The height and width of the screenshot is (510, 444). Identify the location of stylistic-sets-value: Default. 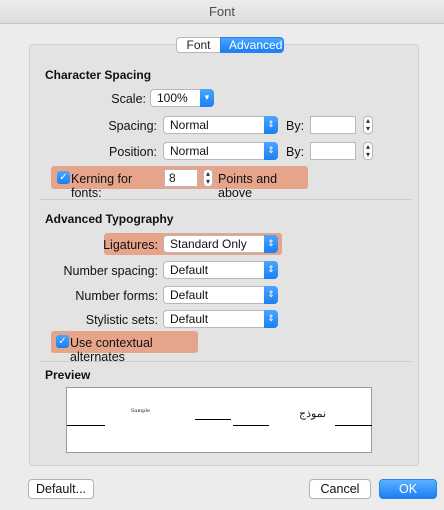
(189, 319).